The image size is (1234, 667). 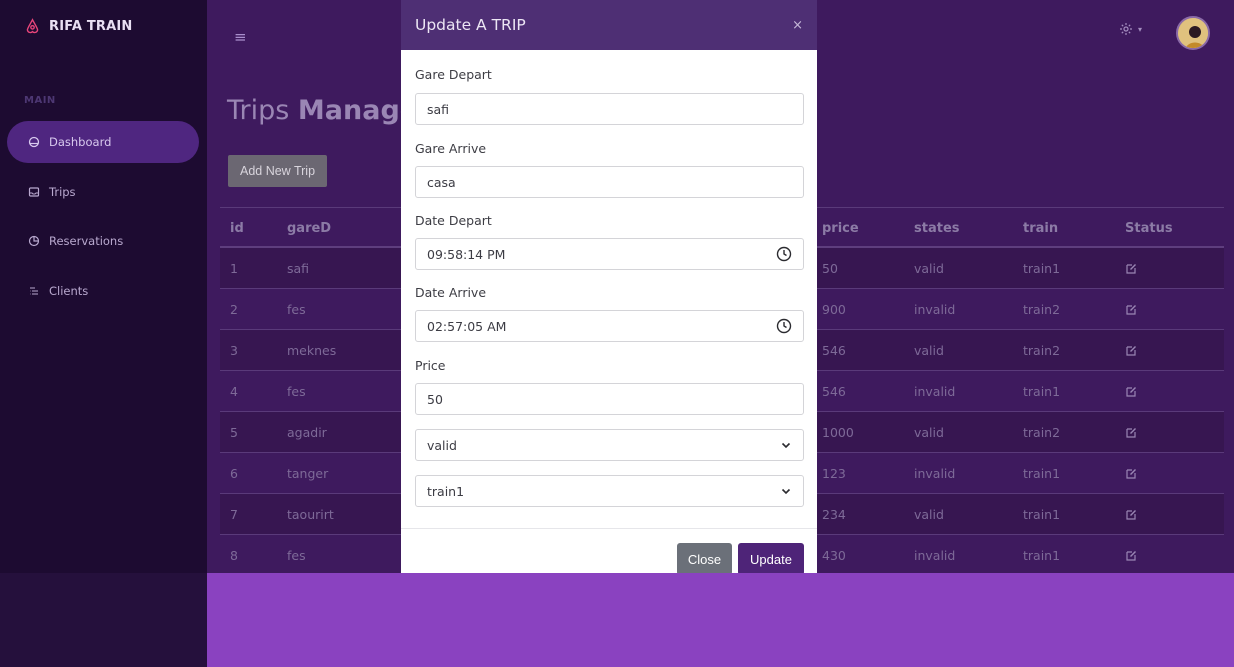 I want to click on table-cell-price: 900, so click(x=834, y=309).